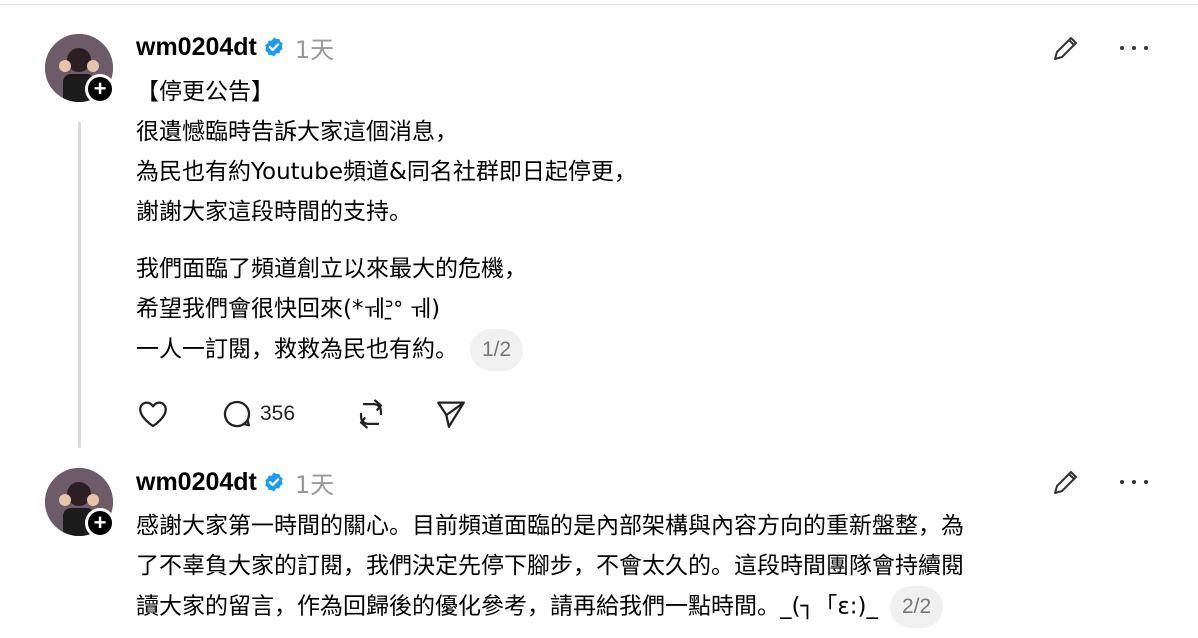  Describe the element at coordinates (196, 482) in the screenshot. I see `username: wm0204dt` at that location.